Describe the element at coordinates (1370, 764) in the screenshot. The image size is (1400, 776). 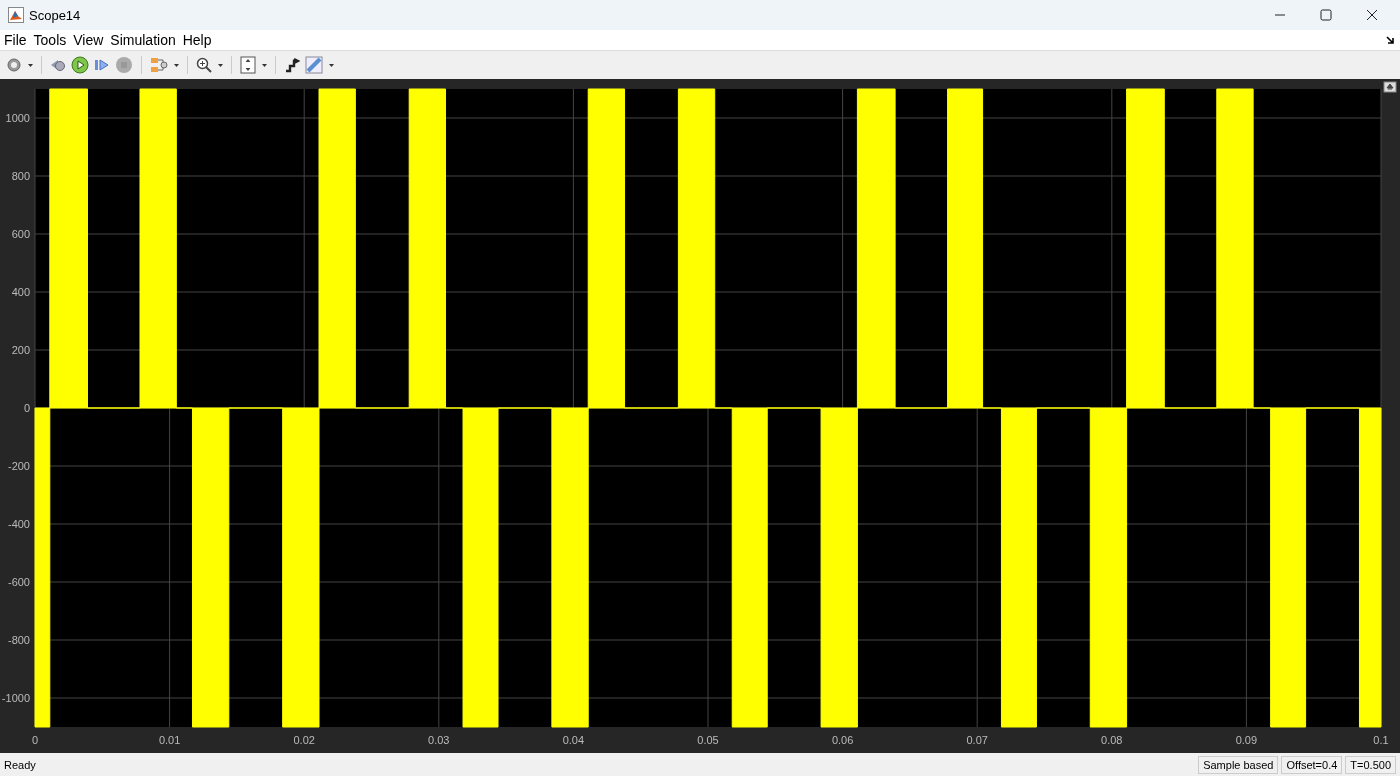
I see `status-field: T=0.500` at that location.